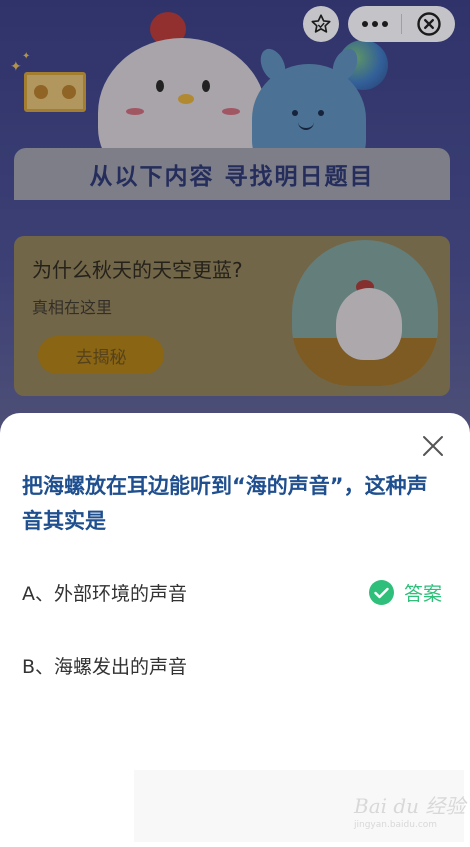  What do you see at coordinates (381, 592) in the screenshot?
I see `check-icon` at bounding box center [381, 592].